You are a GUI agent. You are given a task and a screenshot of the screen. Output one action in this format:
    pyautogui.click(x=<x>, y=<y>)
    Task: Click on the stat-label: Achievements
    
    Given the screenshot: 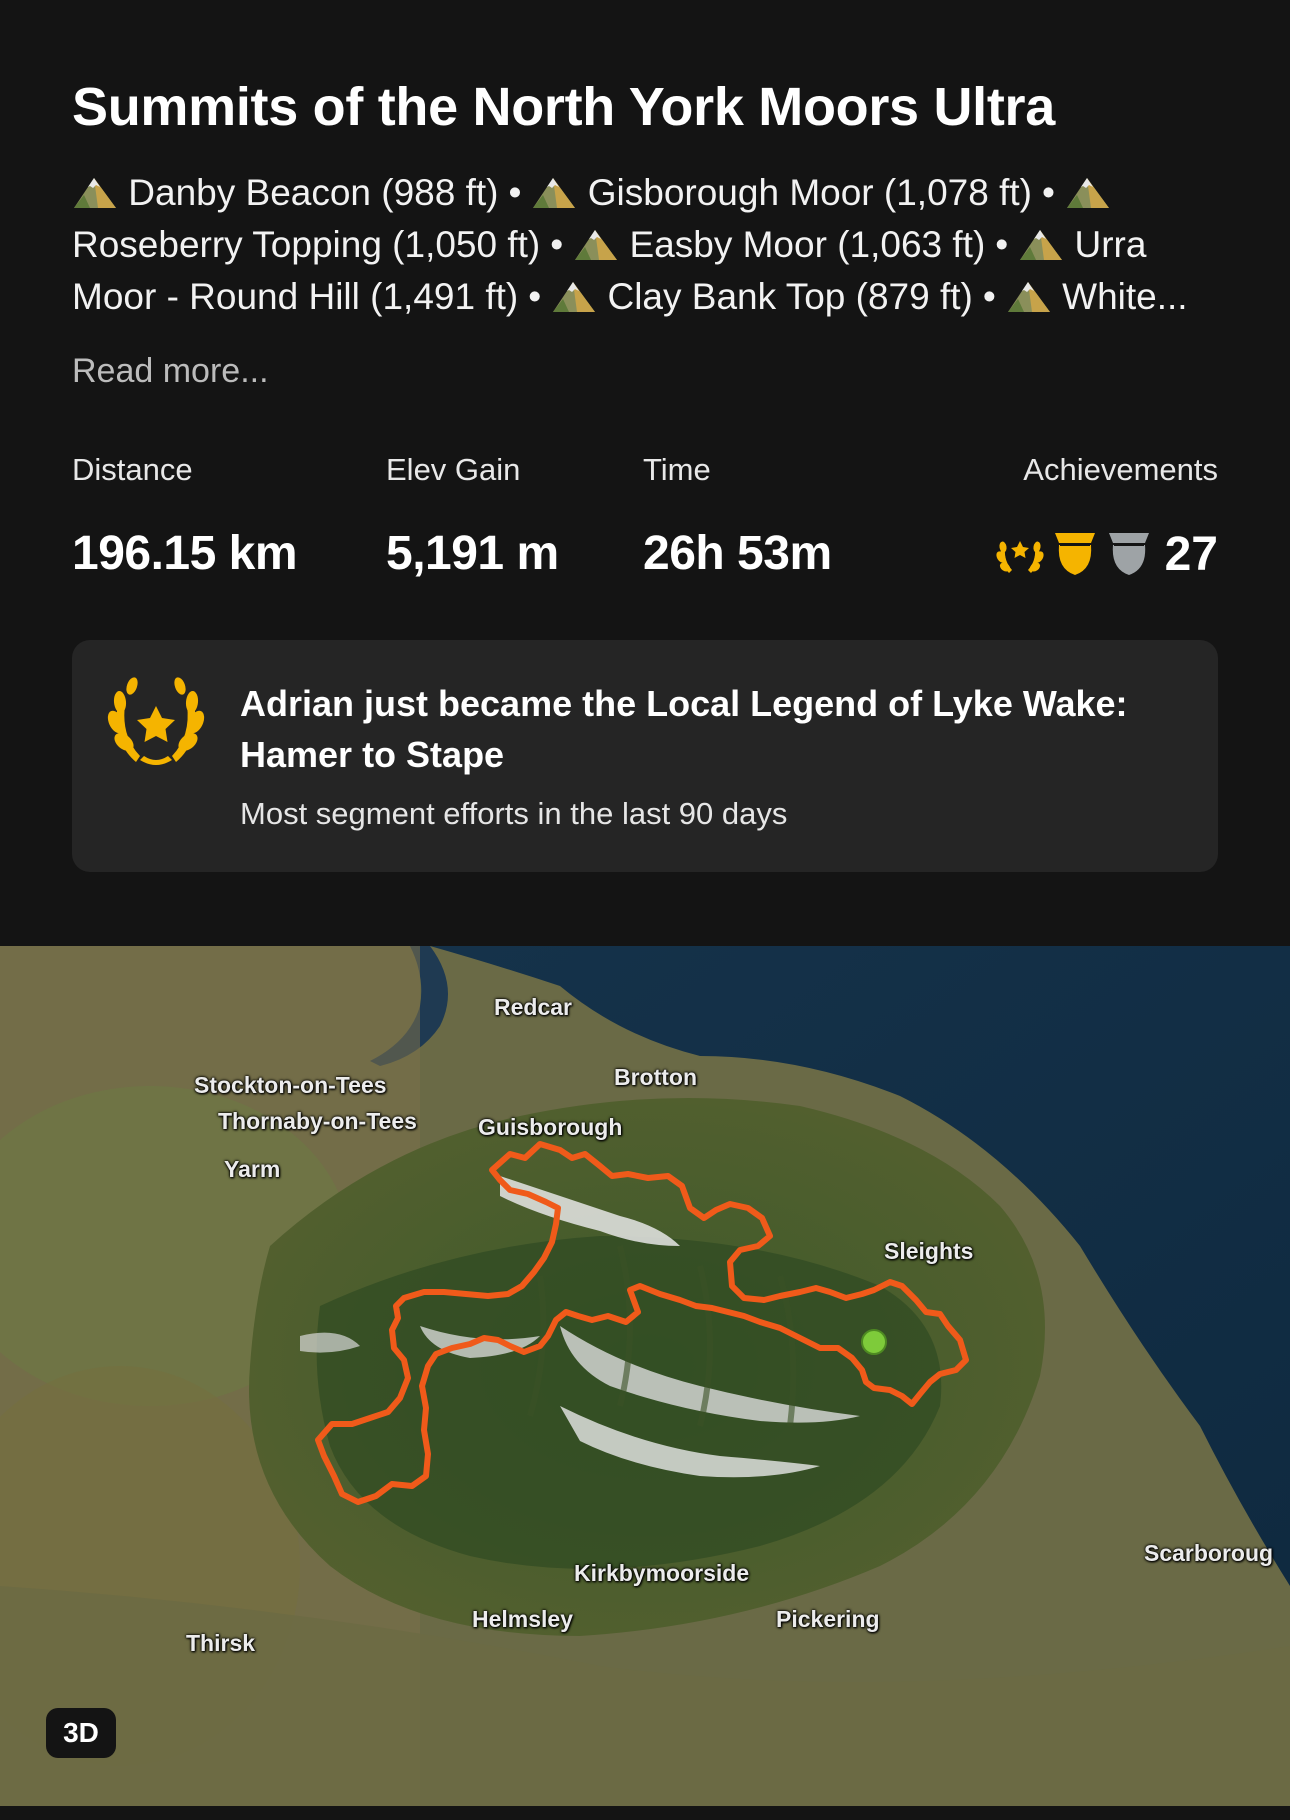 What is the action you would take?
    pyautogui.click(x=1120, y=469)
    